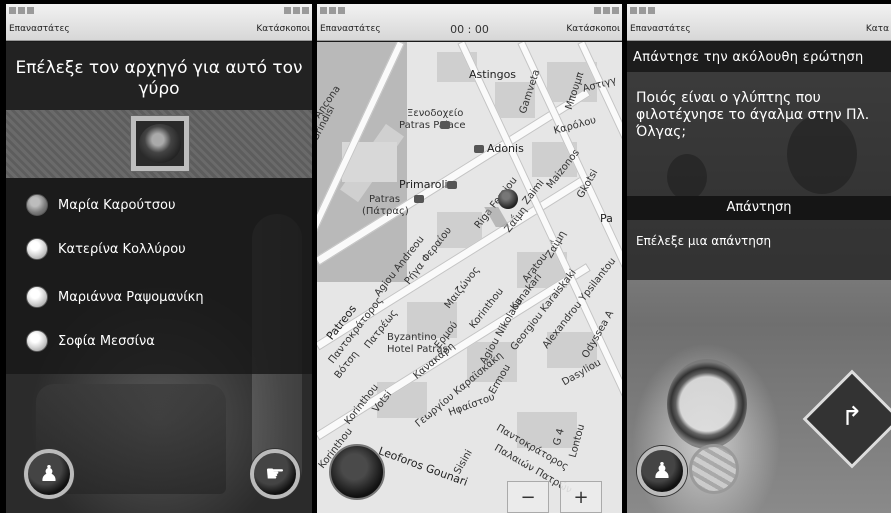 This screenshot has width=891, height=513. I want to click on team-spies-label: Κατα, so click(877, 29).